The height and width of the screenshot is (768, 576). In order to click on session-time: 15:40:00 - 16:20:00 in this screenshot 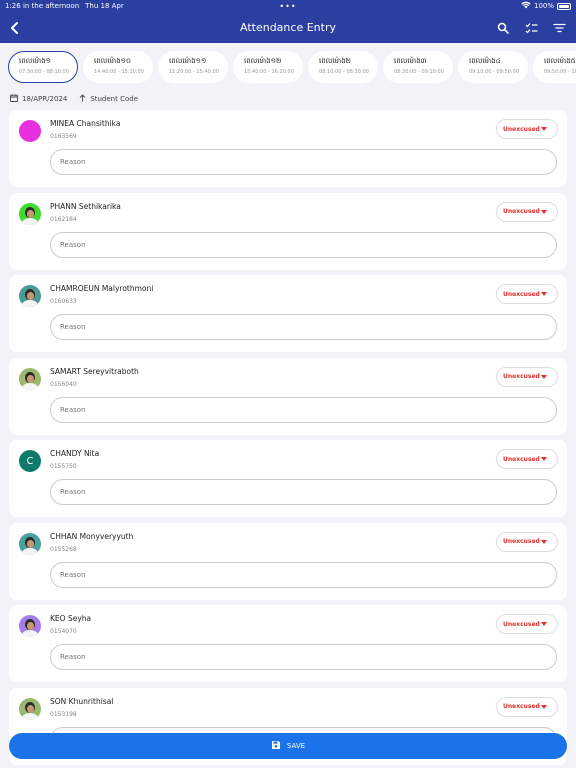, I will do `click(269, 72)`.